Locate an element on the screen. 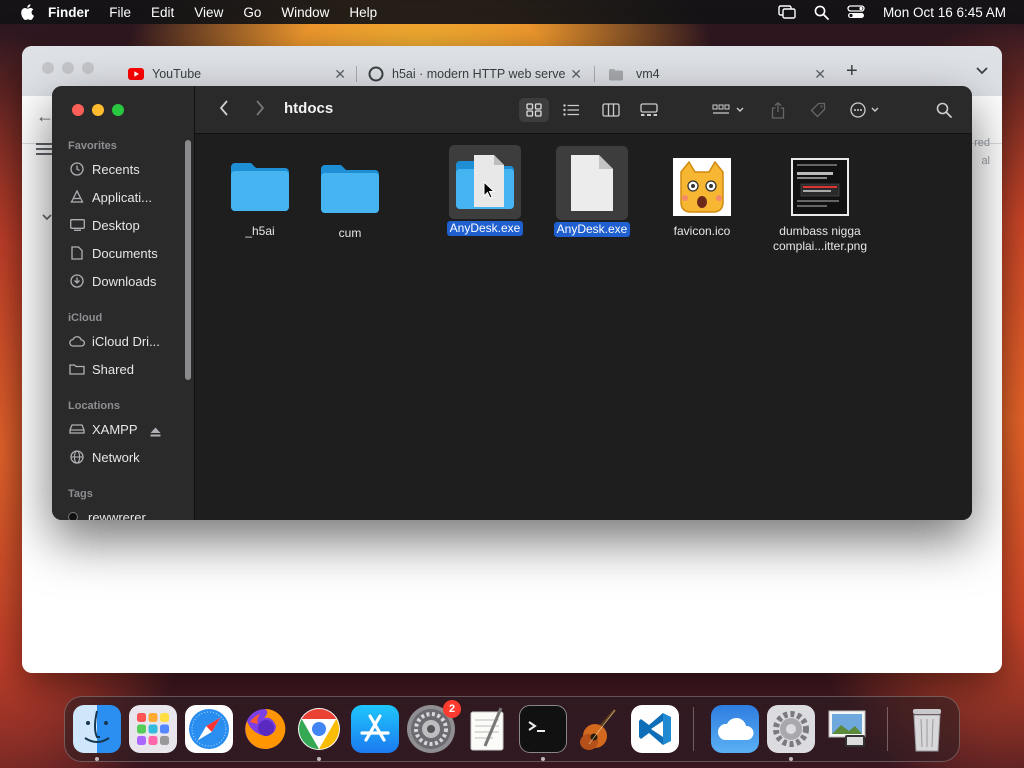 The width and height of the screenshot is (1024, 768). share-icon is located at coordinates (778, 110).